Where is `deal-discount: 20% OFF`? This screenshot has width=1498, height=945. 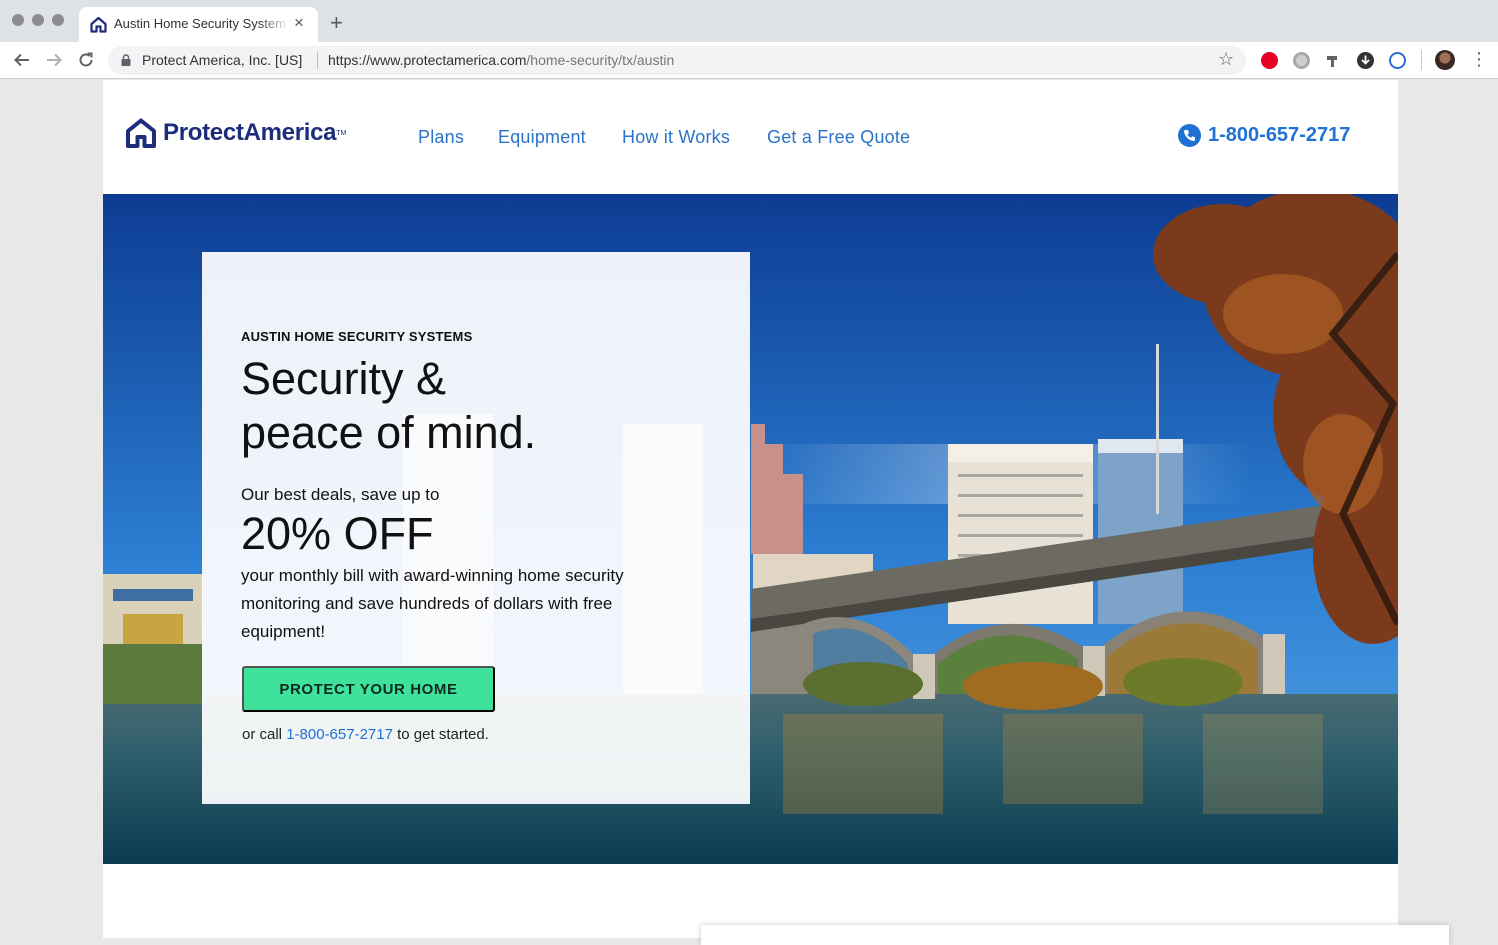
deal-discount: 20% OFF is located at coordinates (337, 533).